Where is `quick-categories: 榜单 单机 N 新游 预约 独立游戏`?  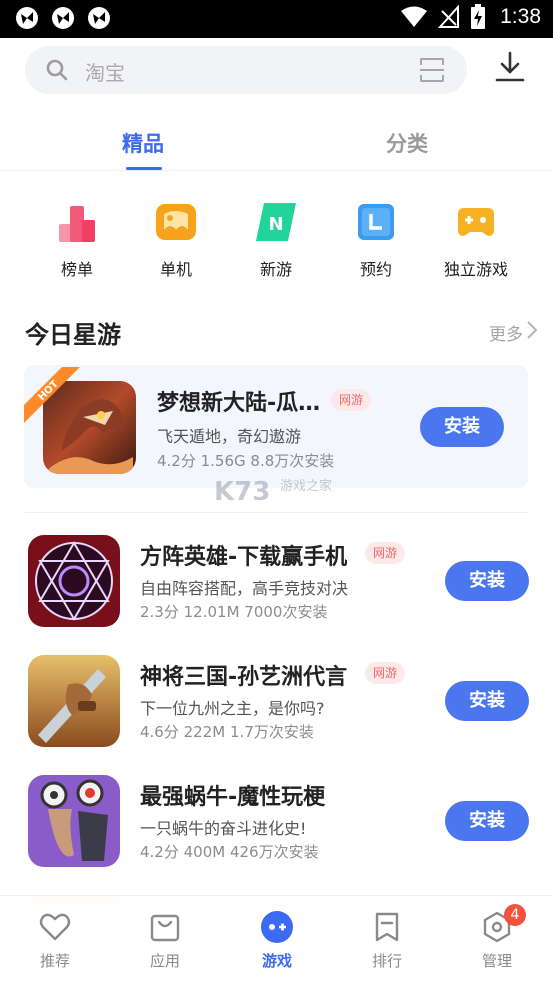
quick-categories: 榜单 单机 N 新游 预约 独立游戏 is located at coordinates (276, 245).